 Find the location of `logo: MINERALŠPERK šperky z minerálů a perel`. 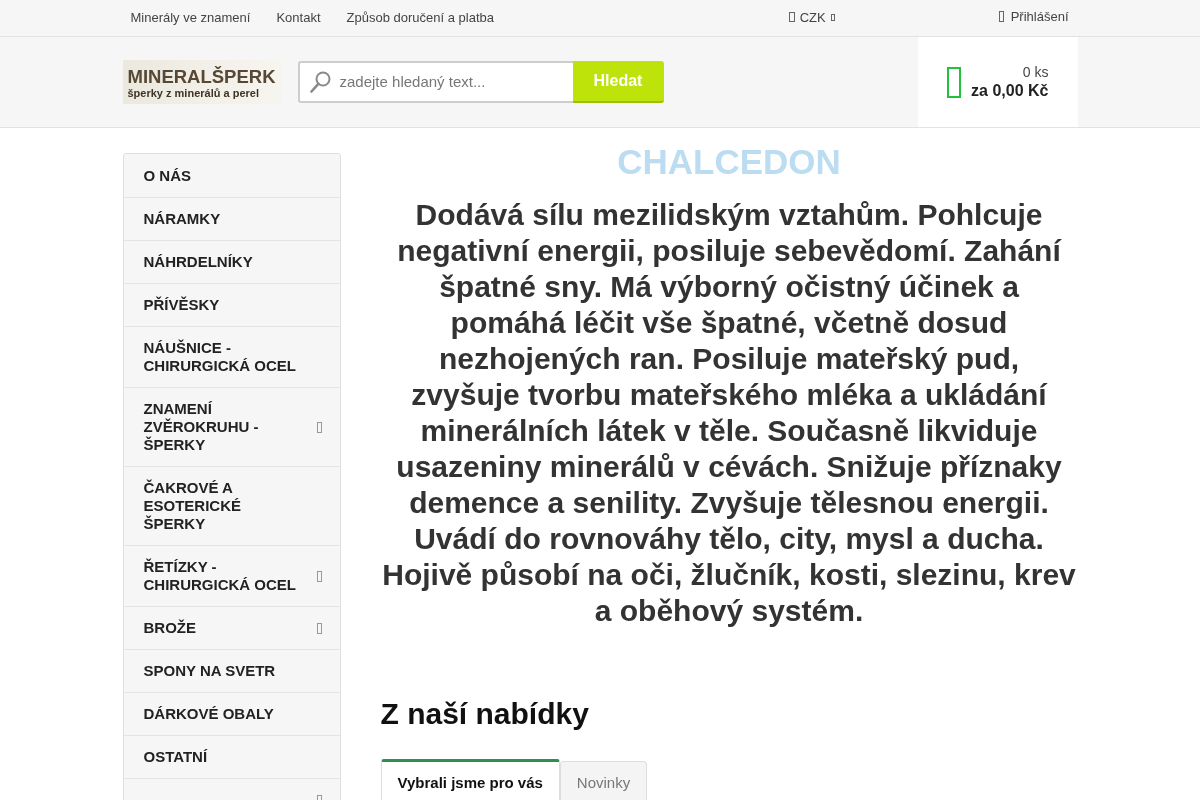

logo: MINERALŠPERK šperky z minerálů a perel is located at coordinates (202, 81).